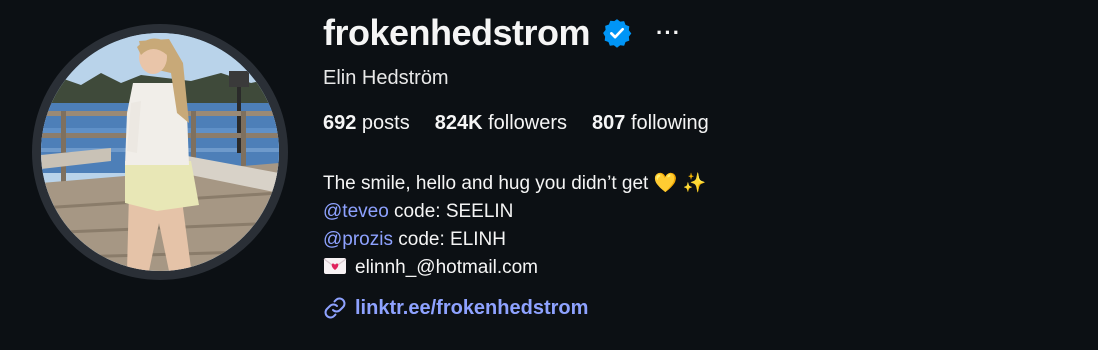  Describe the element at coordinates (693, 308) in the screenshot. I see `external-link: linktr.ee/frokenhedstrom` at that location.